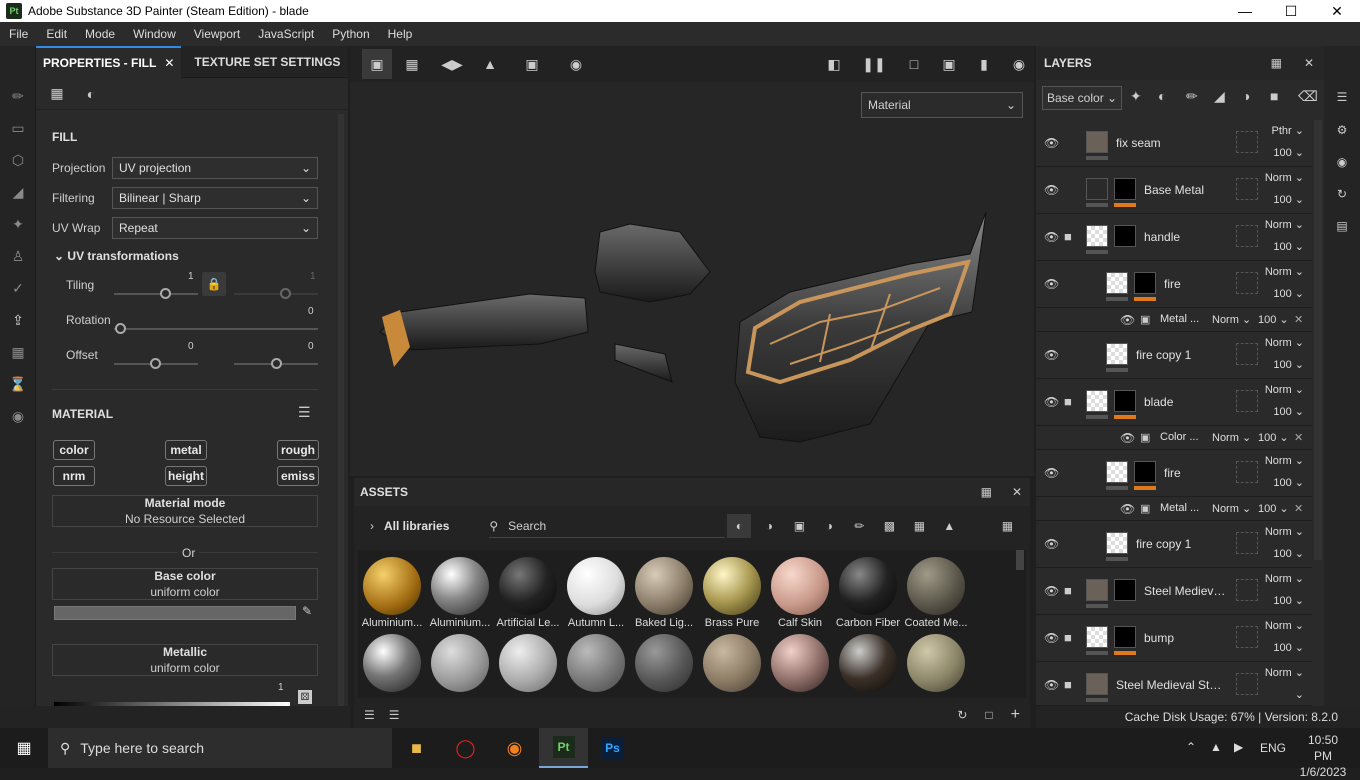  What do you see at coordinates (799, 526) in the screenshot?
I see `masks-filter-icon: ▣` at bounding box center [799, 526].